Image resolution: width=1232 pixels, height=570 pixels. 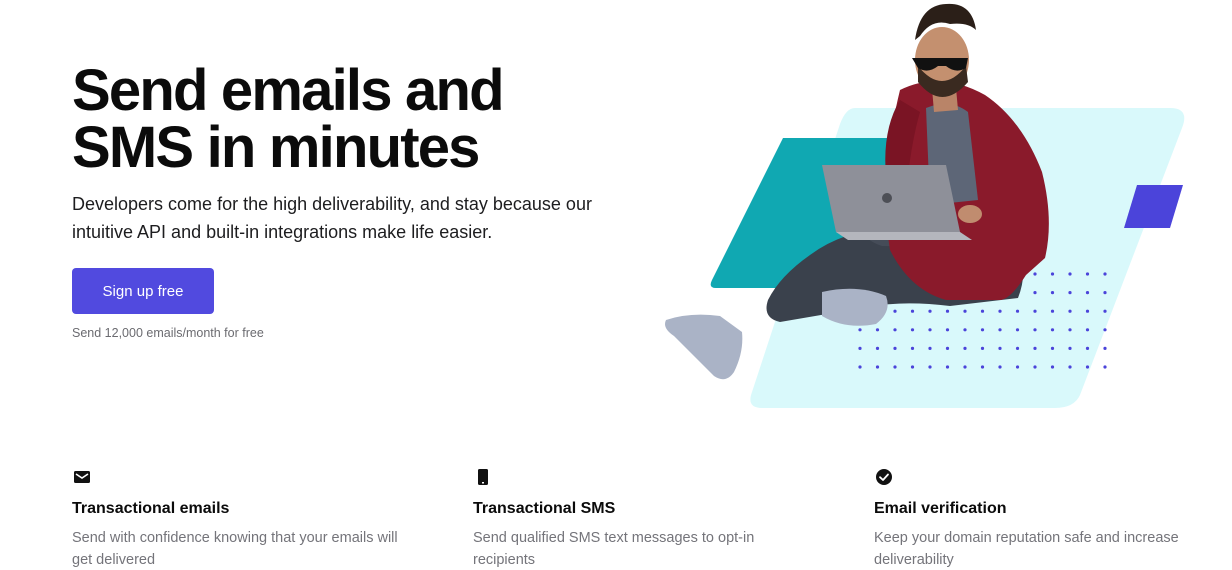 I want to click on feature-title: Transactional emails, so click(x=151, y=508).